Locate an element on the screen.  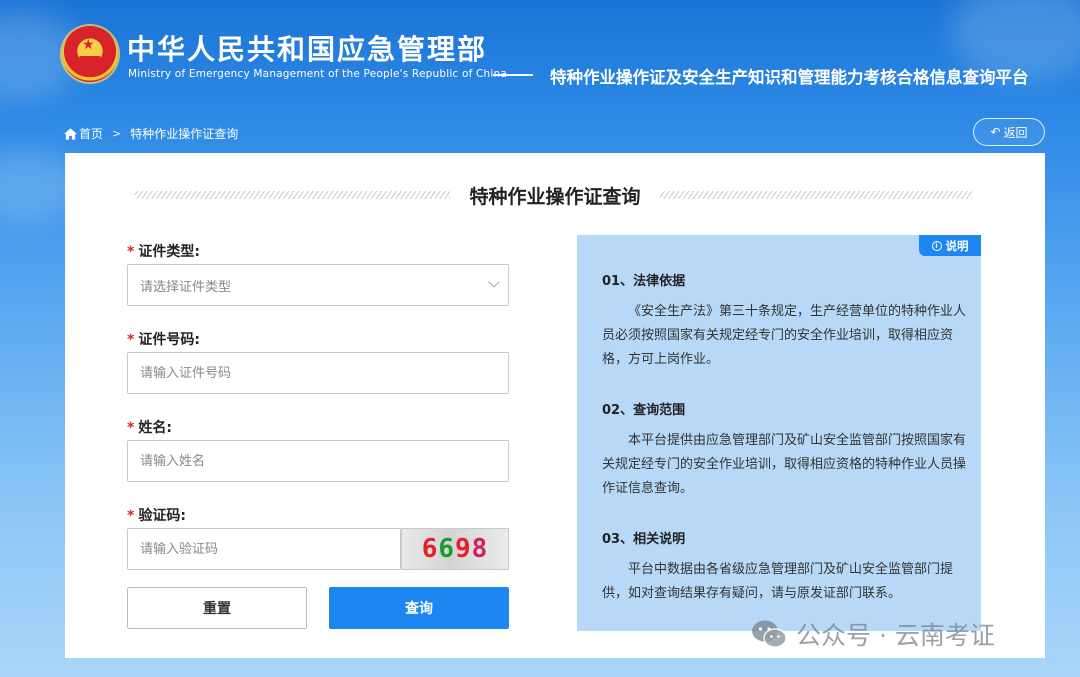
wechat-icon is located at coordinates (769, 634).